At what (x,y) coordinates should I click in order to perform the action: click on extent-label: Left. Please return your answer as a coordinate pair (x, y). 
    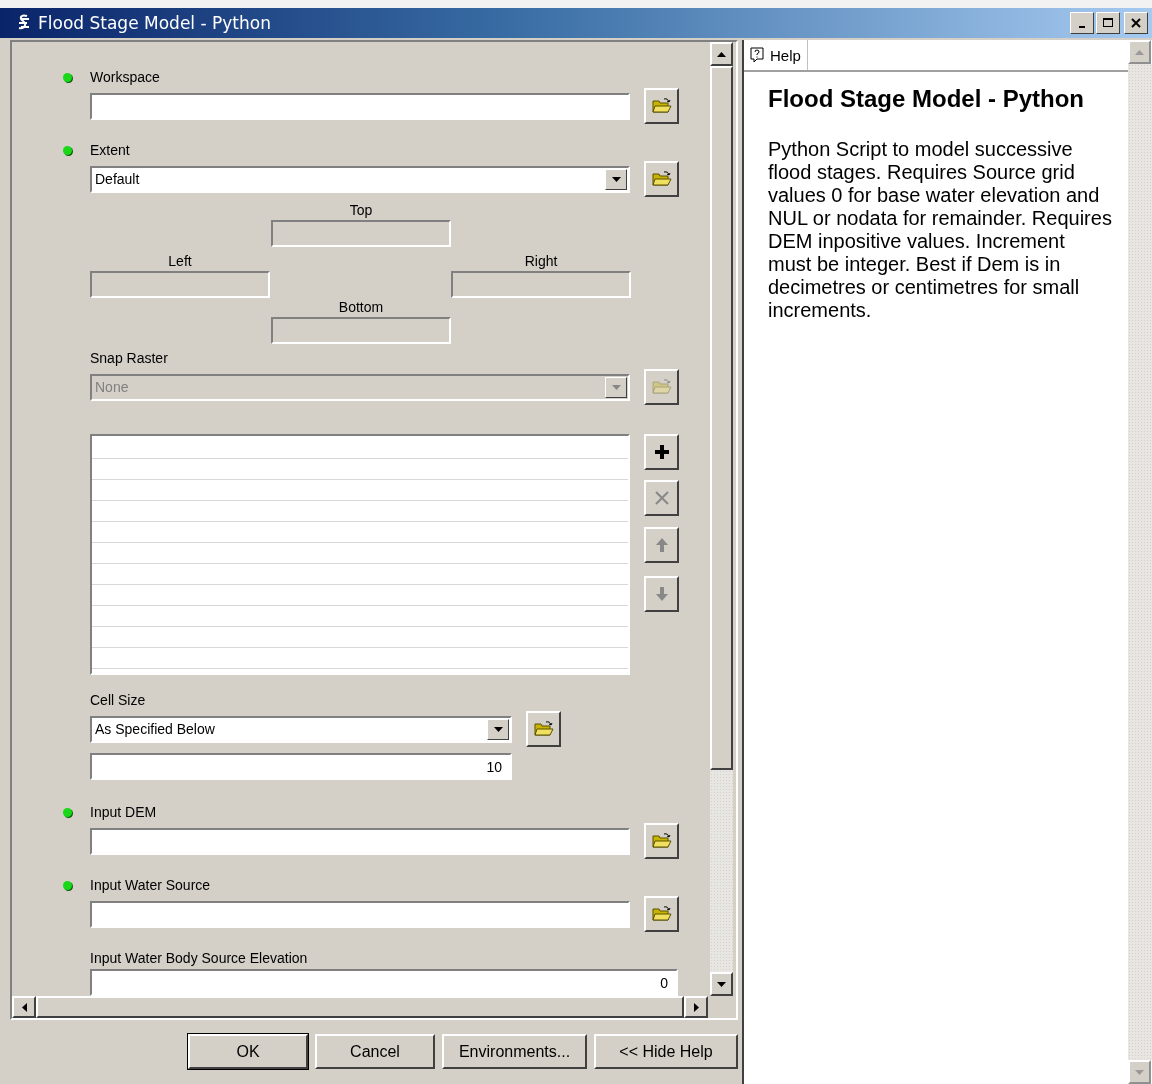
    Looking at the image, I should click on (180, 261).